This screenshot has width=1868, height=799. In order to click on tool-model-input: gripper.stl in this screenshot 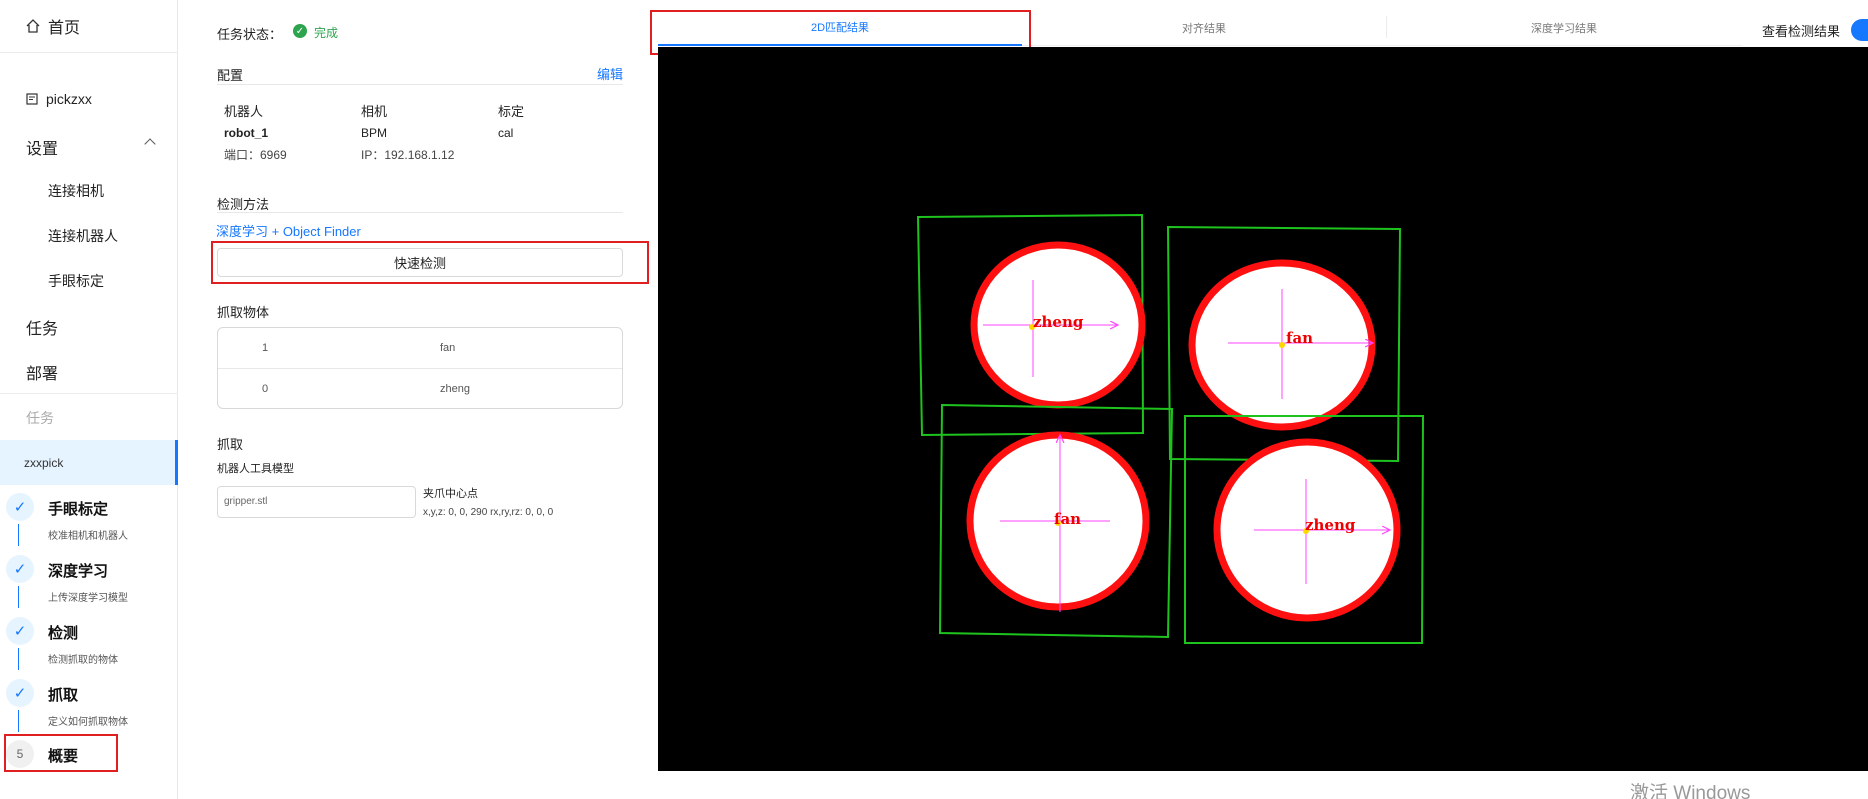, I will do `click(316, 502)`.